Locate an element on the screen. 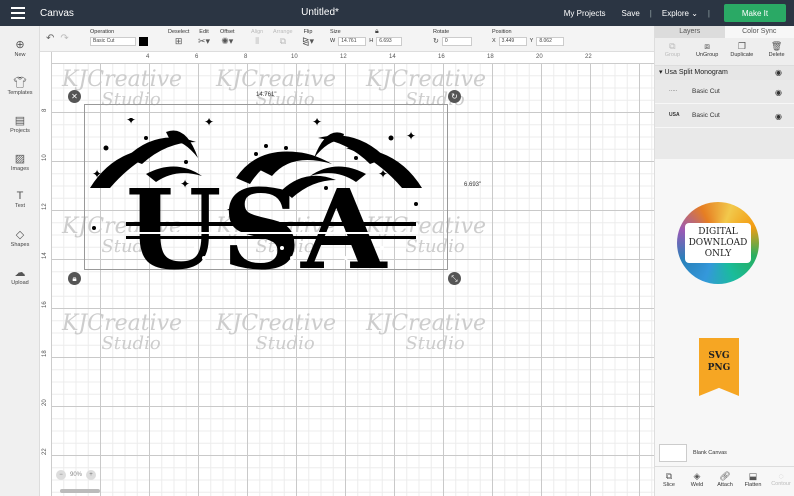 The height and width of the screenshot is (496, 794). redo-icon: ↷ is located at coordinates (67, 38).